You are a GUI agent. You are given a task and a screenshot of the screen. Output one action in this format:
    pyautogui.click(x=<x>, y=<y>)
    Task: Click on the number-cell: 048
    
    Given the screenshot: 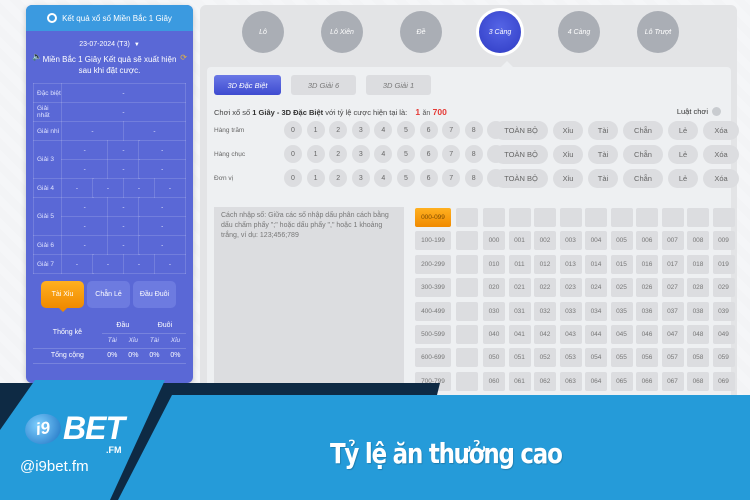 What is the action you would take?
    pyautogui.click(x=698, y=334)
    